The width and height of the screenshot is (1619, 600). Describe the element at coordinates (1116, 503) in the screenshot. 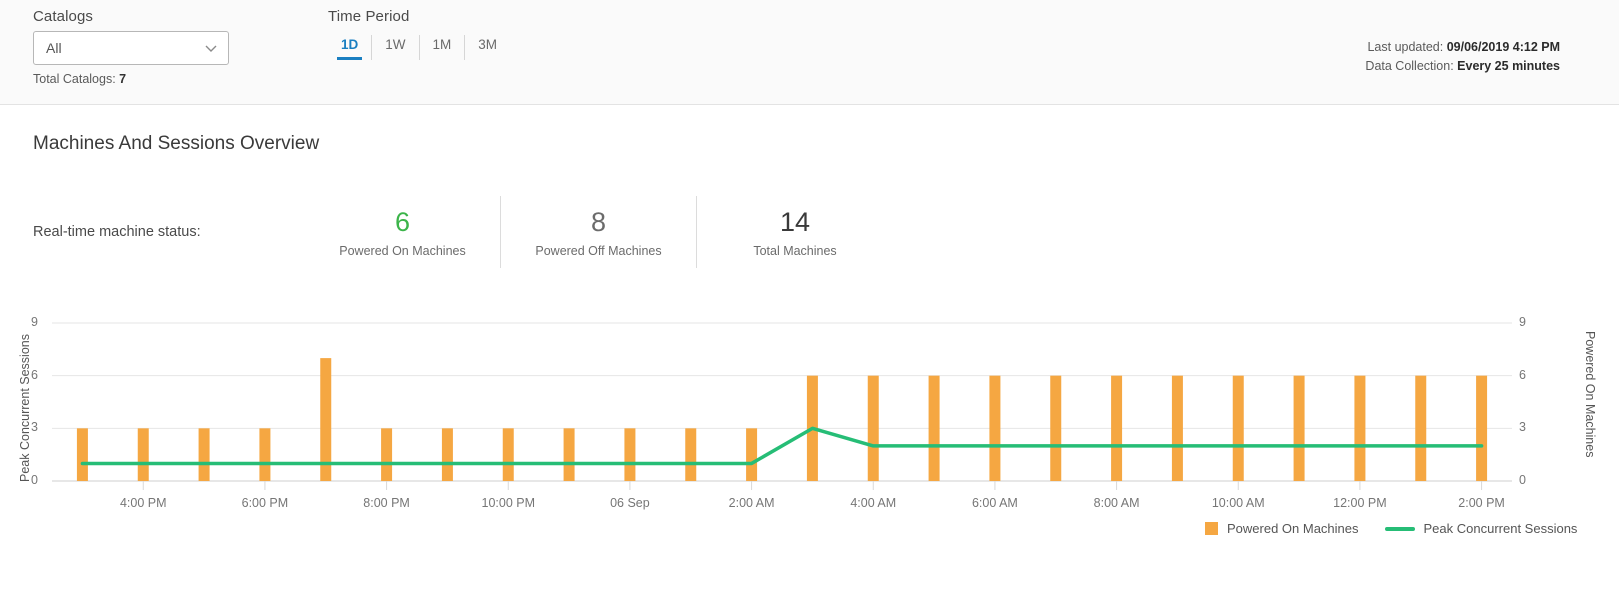

I see `x-axis-tick: 8:00 AM` at that location.